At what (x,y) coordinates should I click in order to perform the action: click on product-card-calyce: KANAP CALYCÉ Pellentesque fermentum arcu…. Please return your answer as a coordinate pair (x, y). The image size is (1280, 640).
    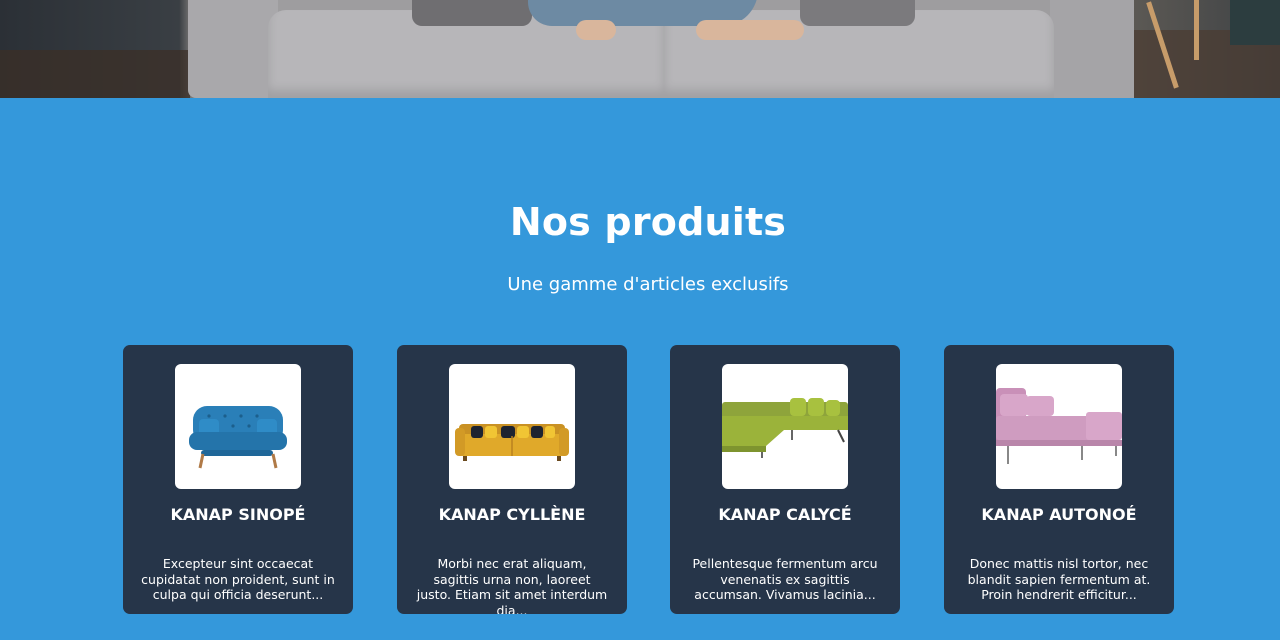
    Looking at the image, I should click on (785, 479).